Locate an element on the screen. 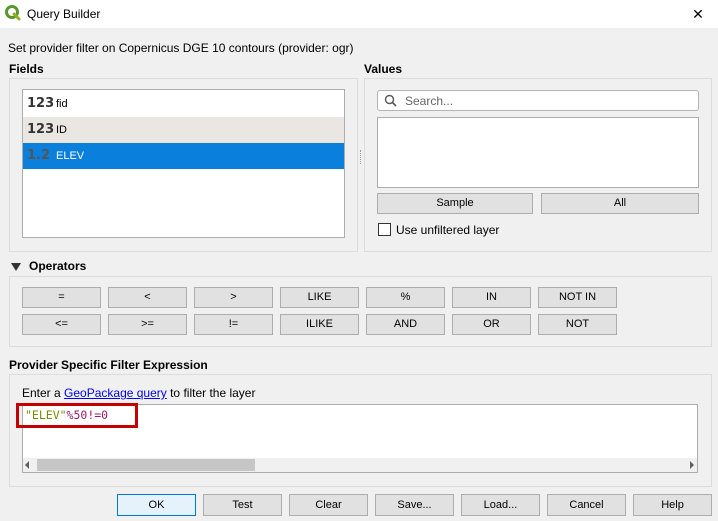 This screenshot has width=718, height=521. field-item-fid: 123 fid is located at coordinates (183, 104).